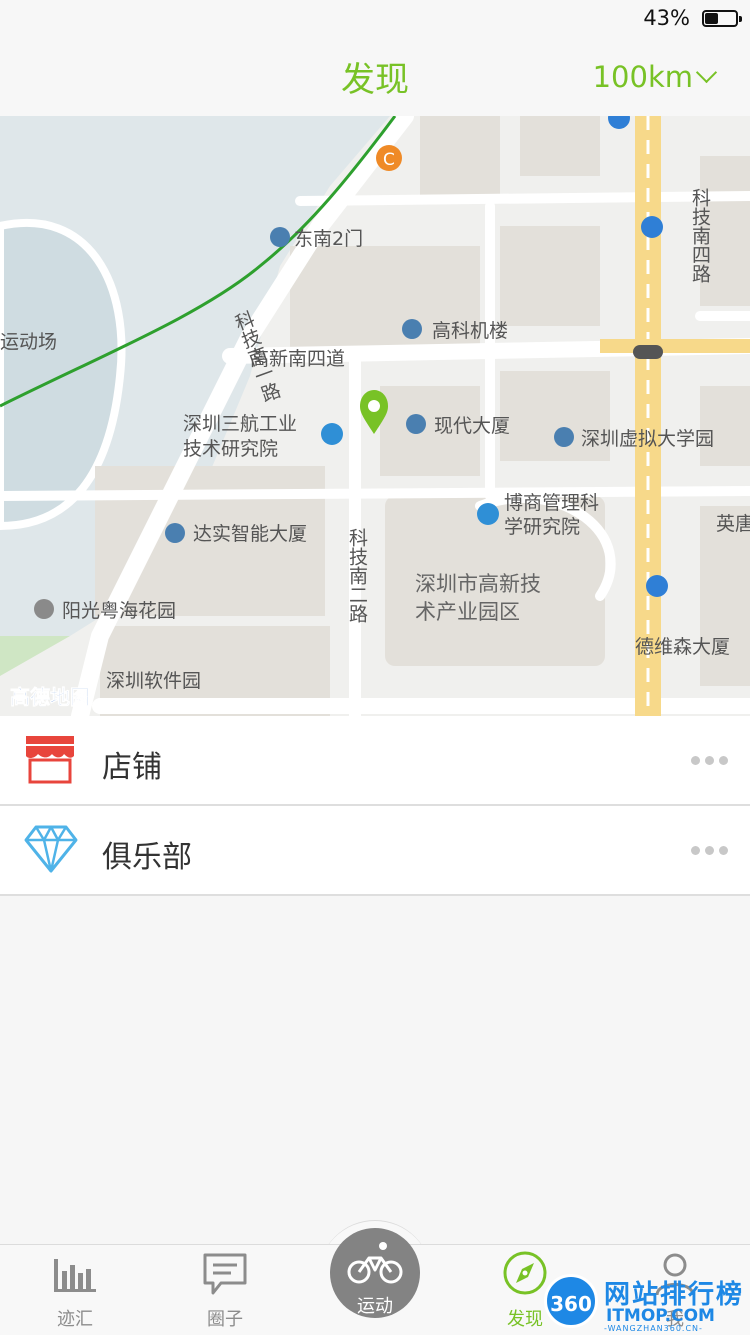  I want to click on map-label: 术产业园区, so click(467, 612).